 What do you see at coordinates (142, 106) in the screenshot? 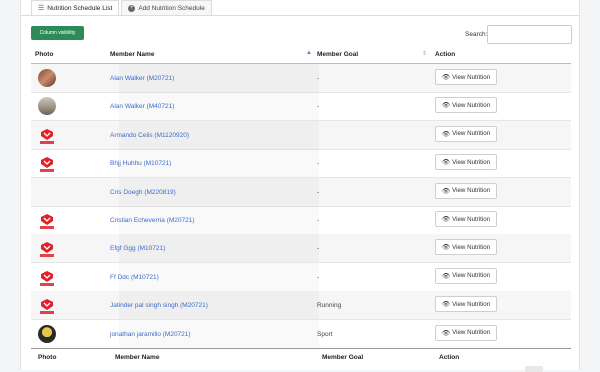
I see `member-name-link: Alan Walker (M40721)` at bounding box center [142, 106].